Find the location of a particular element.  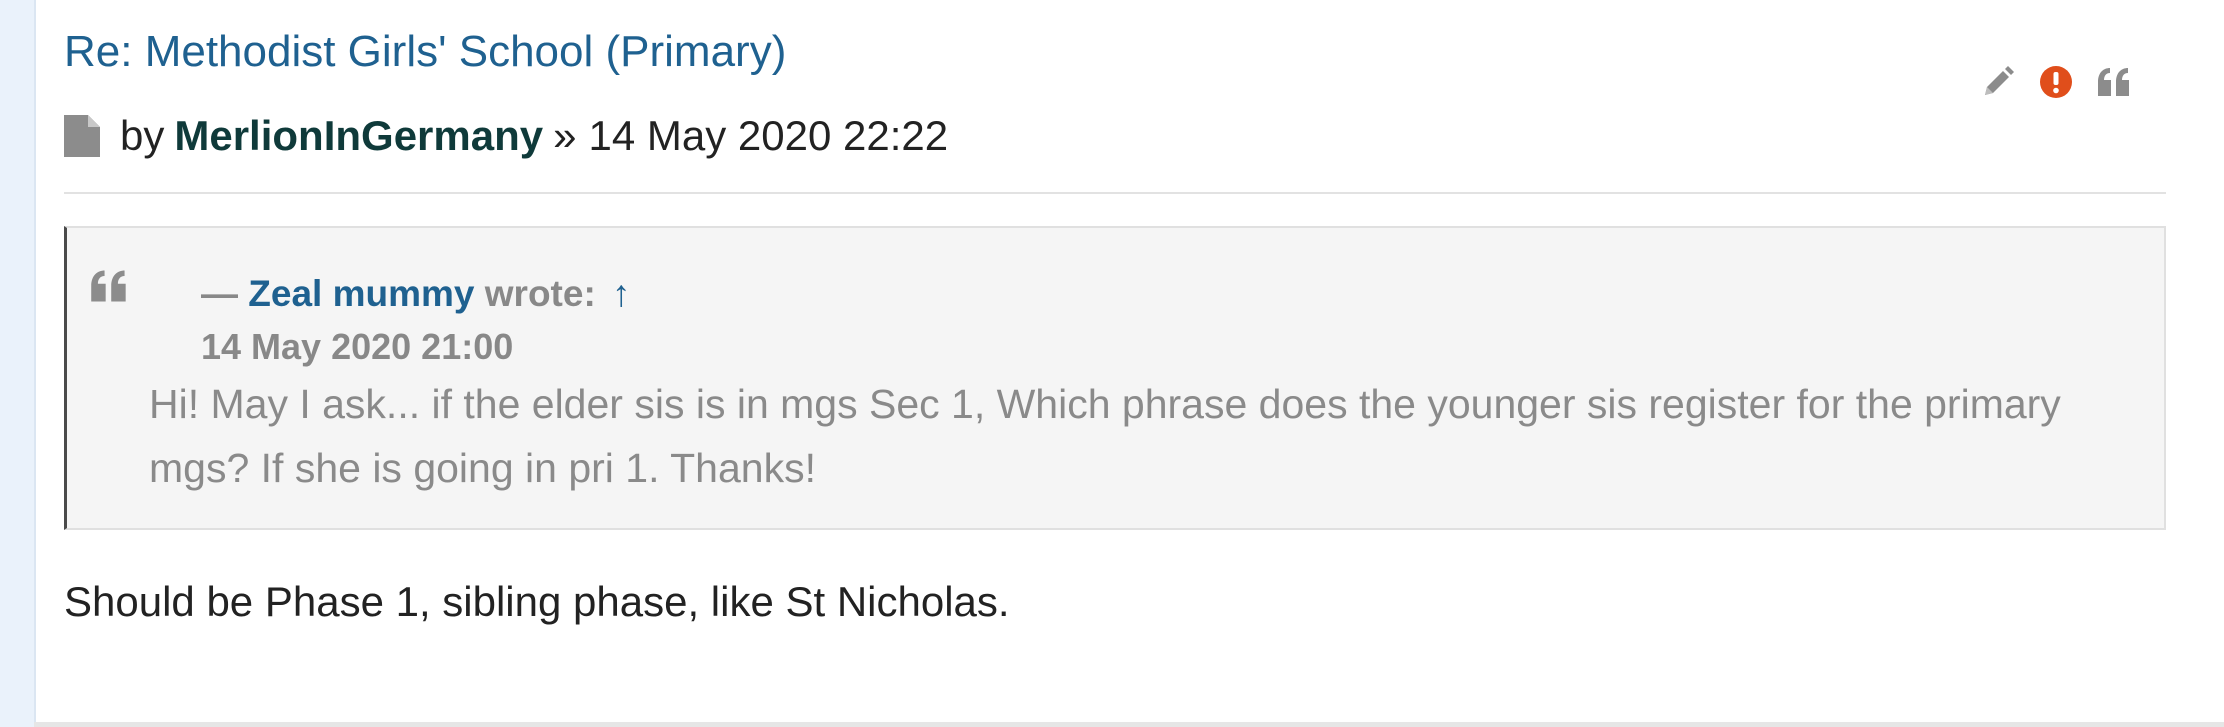

header-divider is located at coordinates (1115, 193).